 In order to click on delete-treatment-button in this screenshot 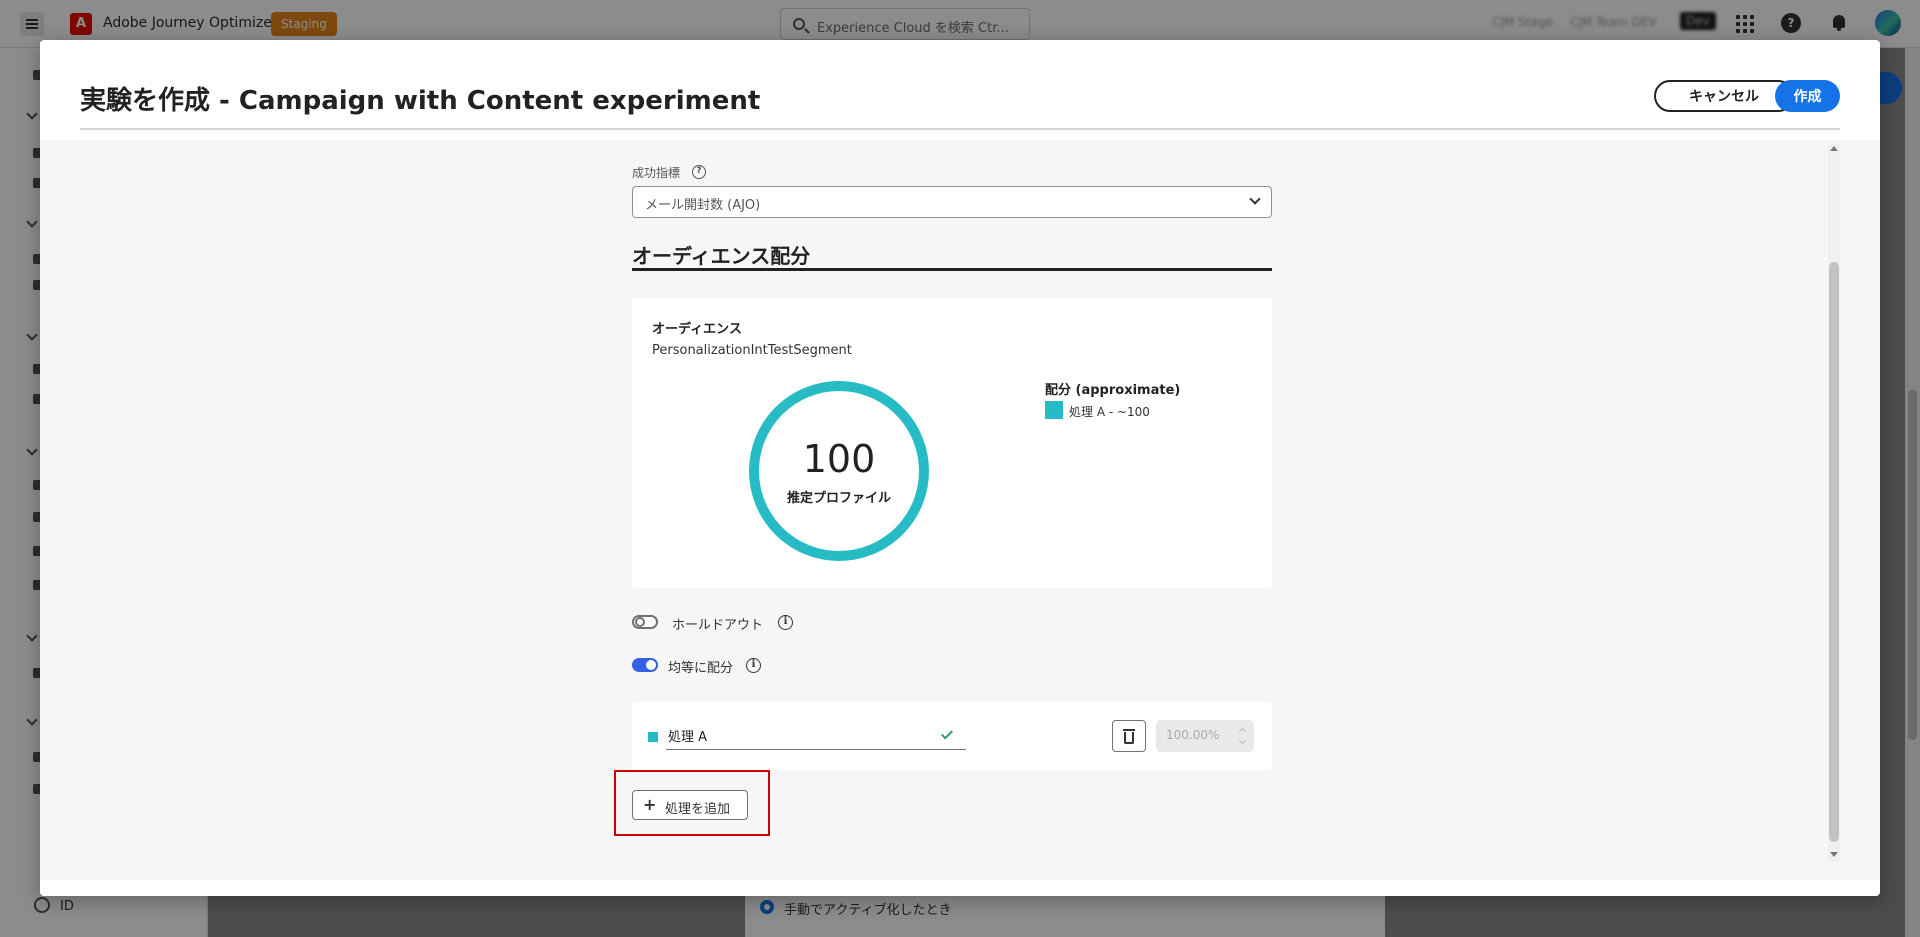, I will do `click(1129, 736)`.